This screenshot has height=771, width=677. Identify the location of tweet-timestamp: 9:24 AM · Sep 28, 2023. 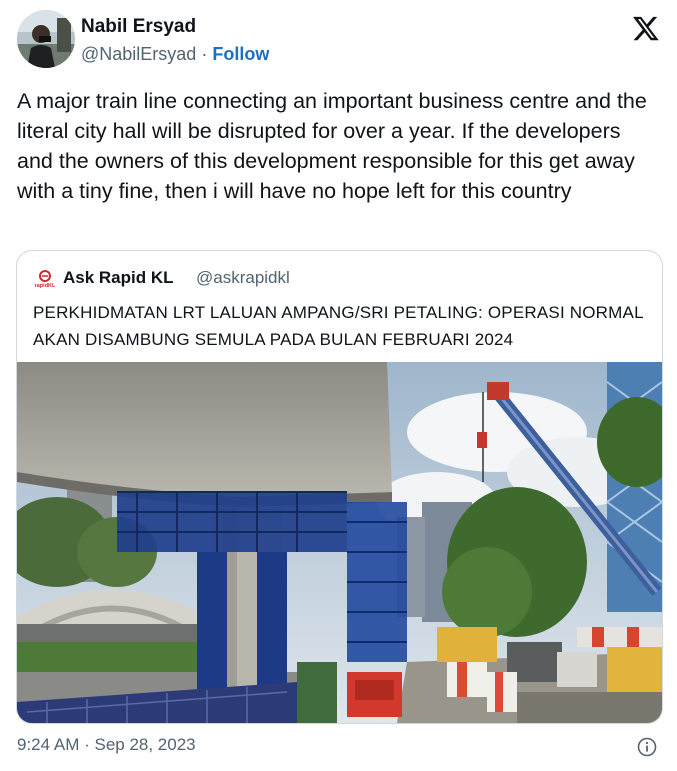
(106, 745).